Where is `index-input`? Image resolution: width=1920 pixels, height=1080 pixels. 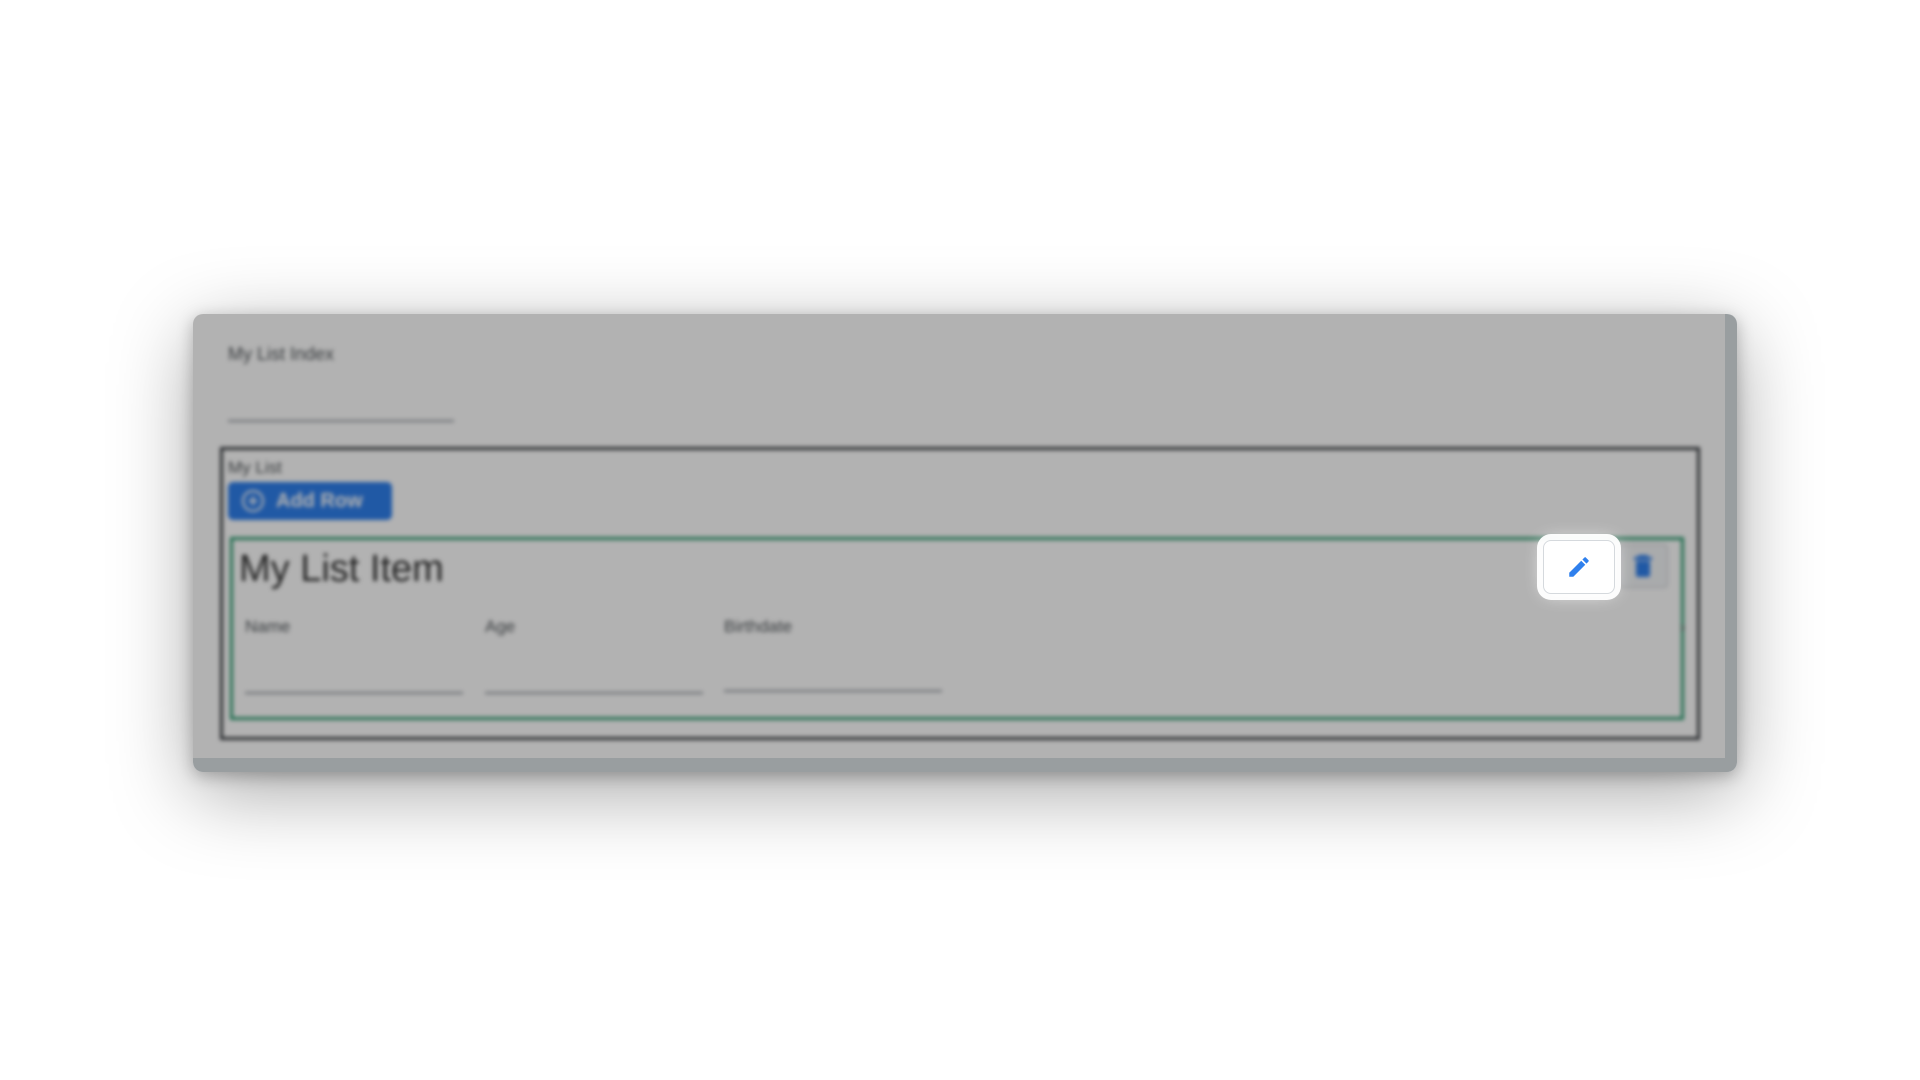
index-input is located at coordinates (341, 421).